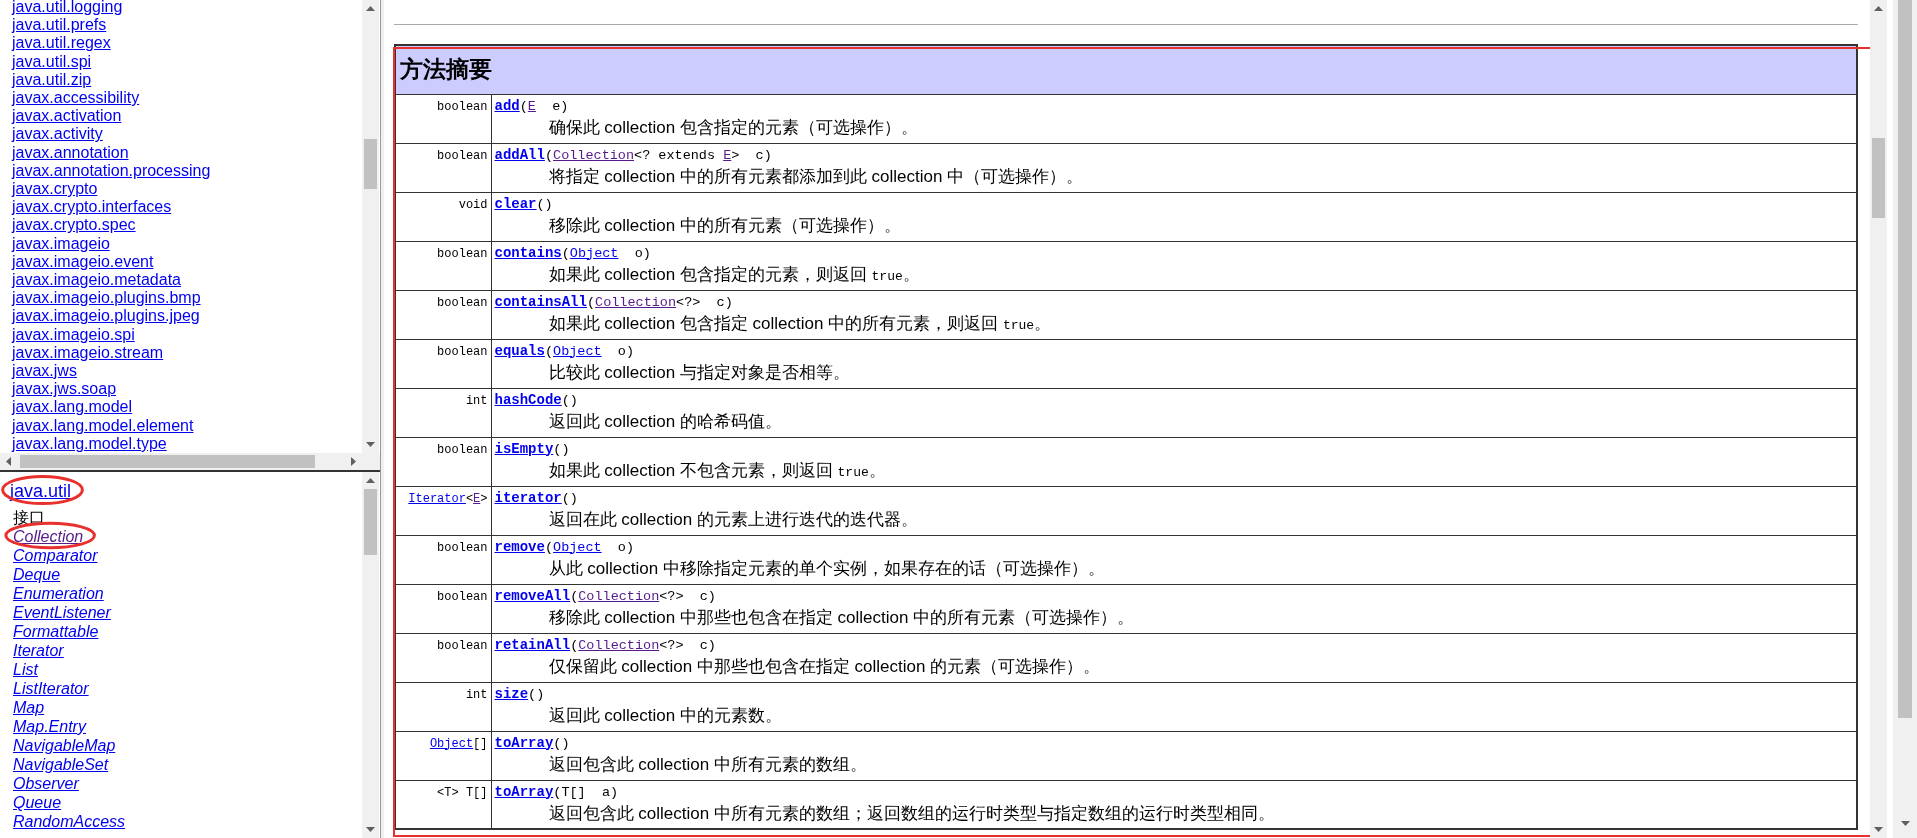 This screenshot has width=1917, height=838. Describe the element at coordinates (88, 353) in the screenshot. I see `package-link: javax.imageio.stream` at that location.